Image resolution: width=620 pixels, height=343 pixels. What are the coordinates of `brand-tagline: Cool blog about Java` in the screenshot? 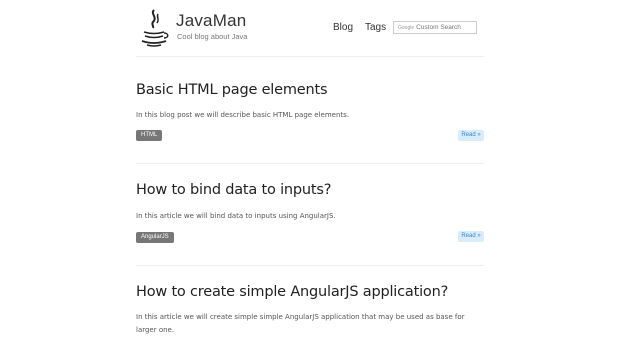 It's located at (212, 36).